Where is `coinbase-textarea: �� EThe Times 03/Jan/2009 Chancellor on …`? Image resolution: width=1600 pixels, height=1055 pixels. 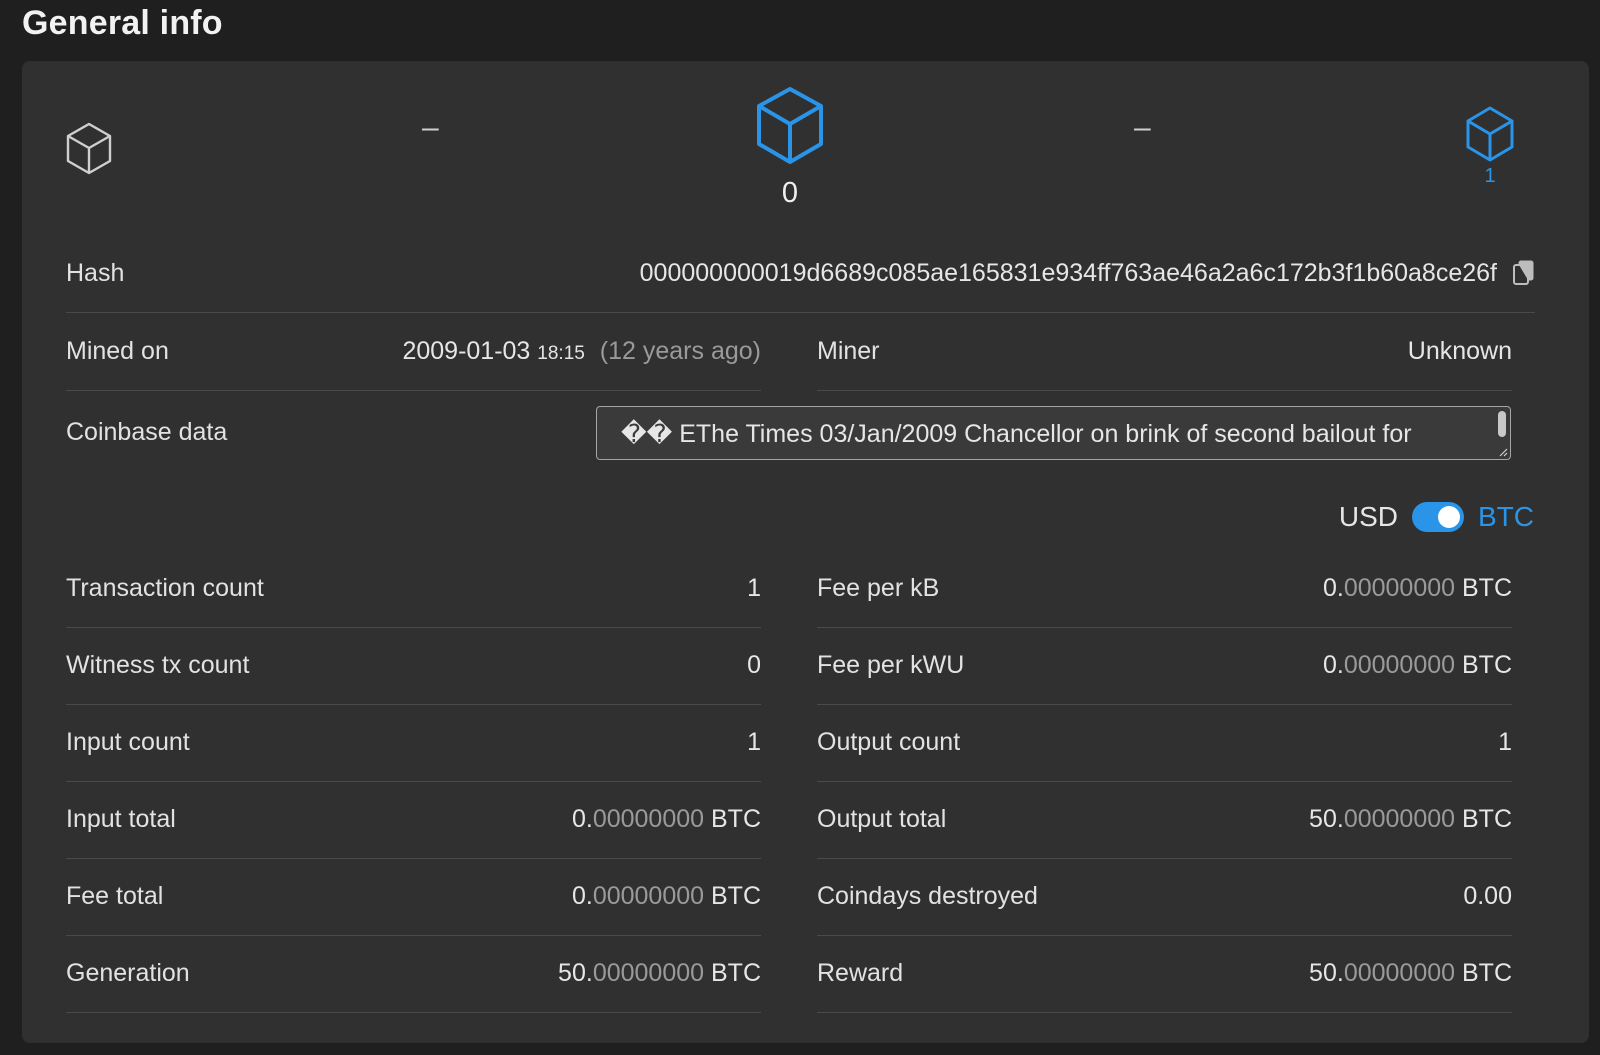
coinbase-textarea: �� EThe Times 03/Jan/2009 Chancellor on … is located at coordinates (1053, 433).